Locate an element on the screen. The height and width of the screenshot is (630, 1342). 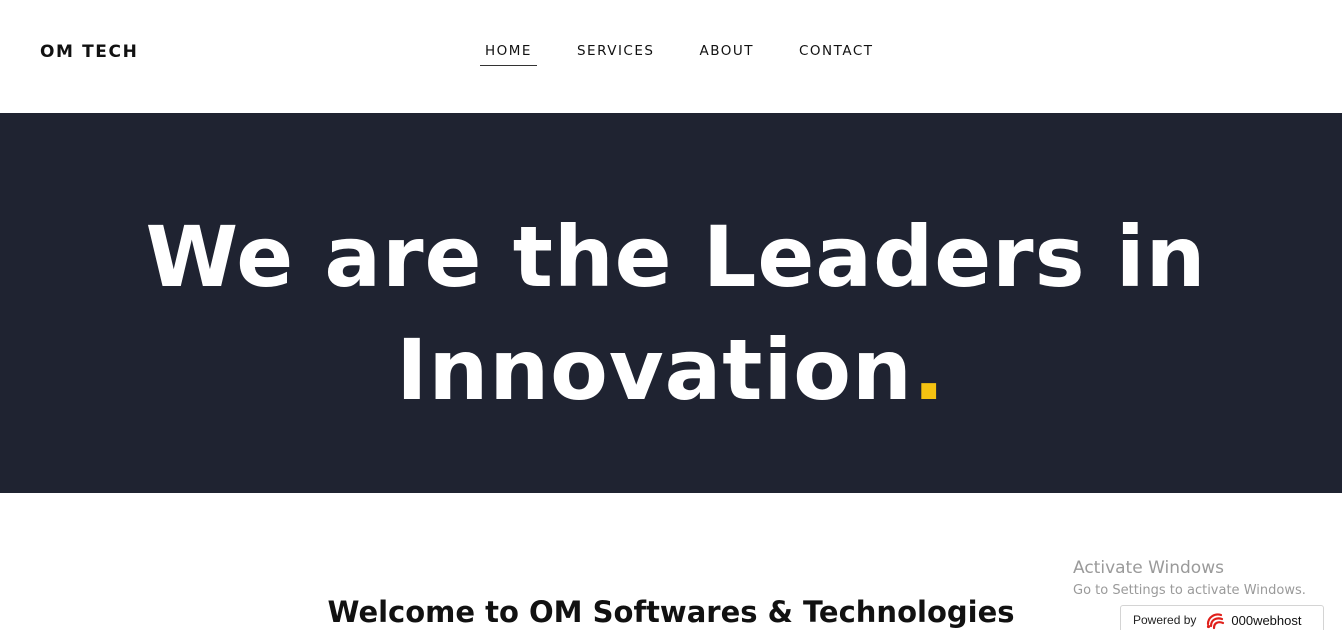
powered-by-brand: 000webhost is located at coordinates (1266, 620).